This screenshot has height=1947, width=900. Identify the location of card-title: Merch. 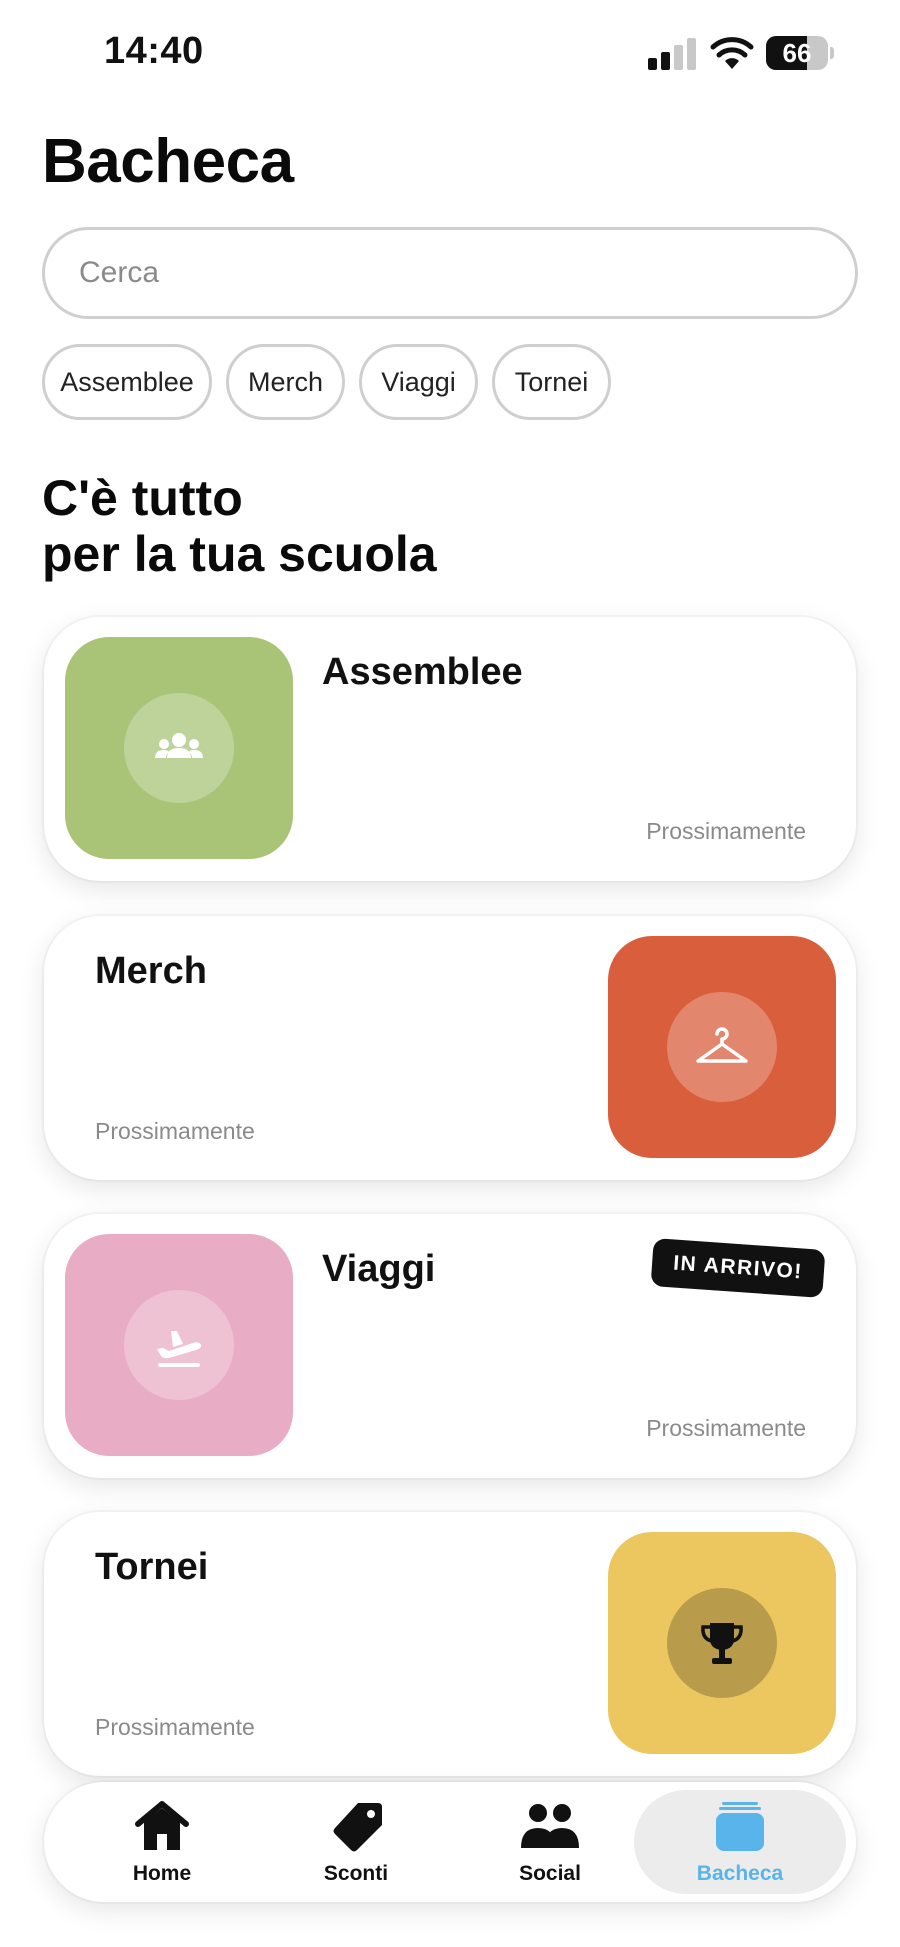
(151, 971).